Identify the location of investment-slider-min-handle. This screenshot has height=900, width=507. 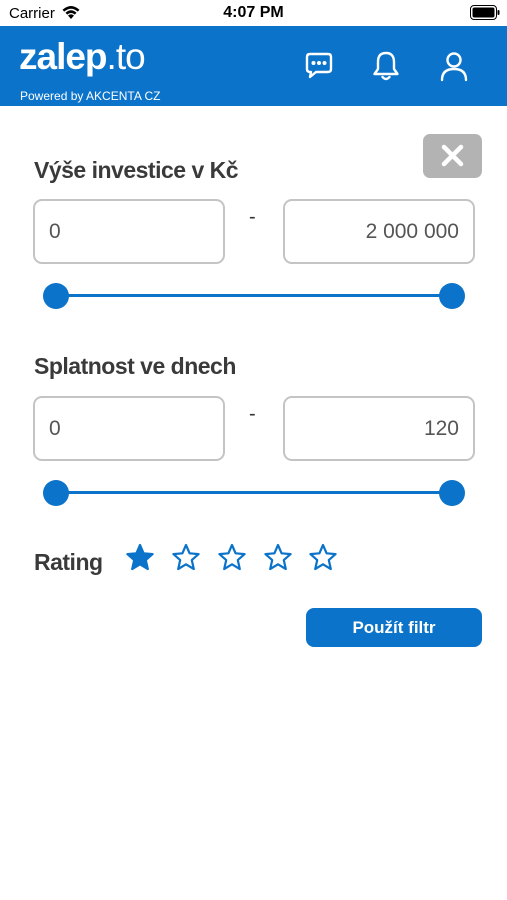
(56, 296).